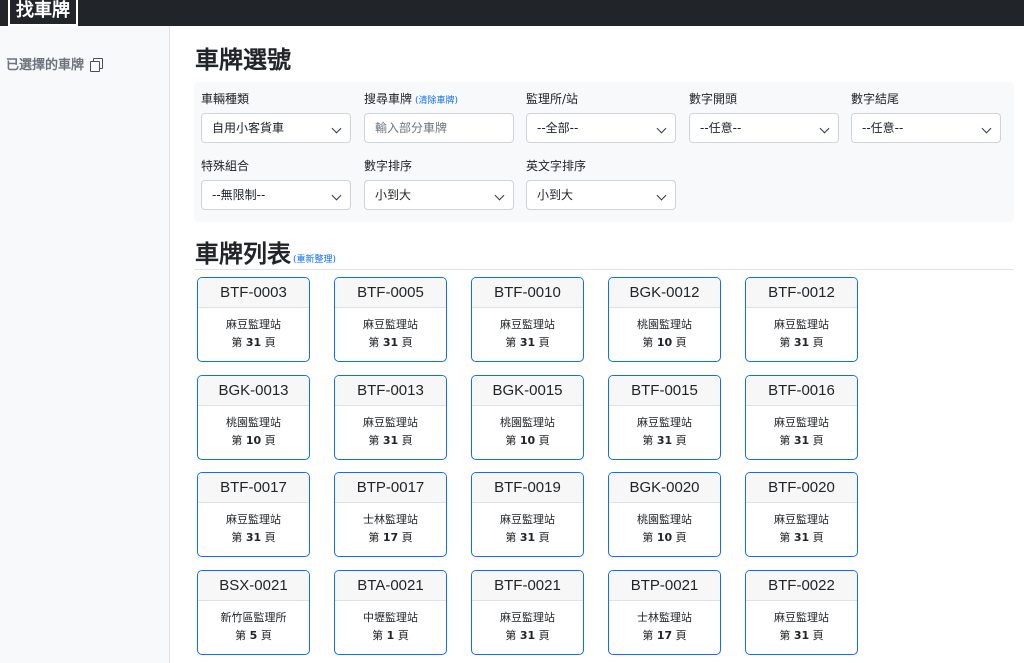  Describe the element at coordinates (664, 488) in the screenshot. I see `plate-number: BGK-0020` at that location.